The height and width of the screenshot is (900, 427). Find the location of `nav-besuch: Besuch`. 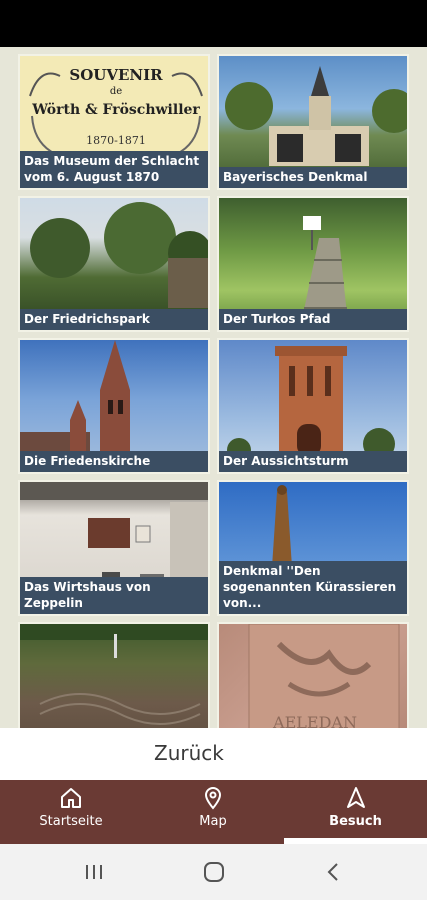

nav-besuch: Besuch is located at coordinates (355, 812).